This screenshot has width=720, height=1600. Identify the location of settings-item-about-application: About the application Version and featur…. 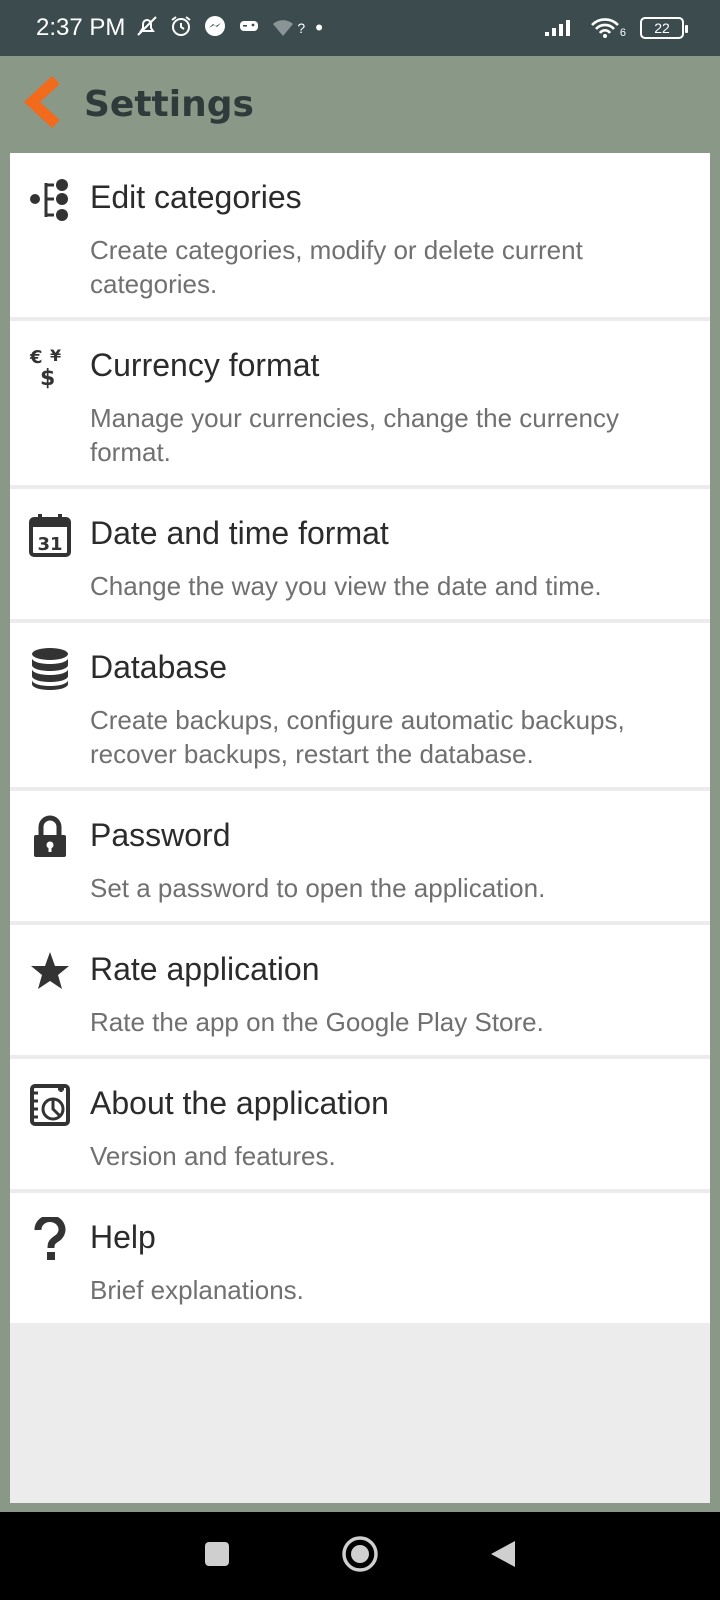
(360, 1126).